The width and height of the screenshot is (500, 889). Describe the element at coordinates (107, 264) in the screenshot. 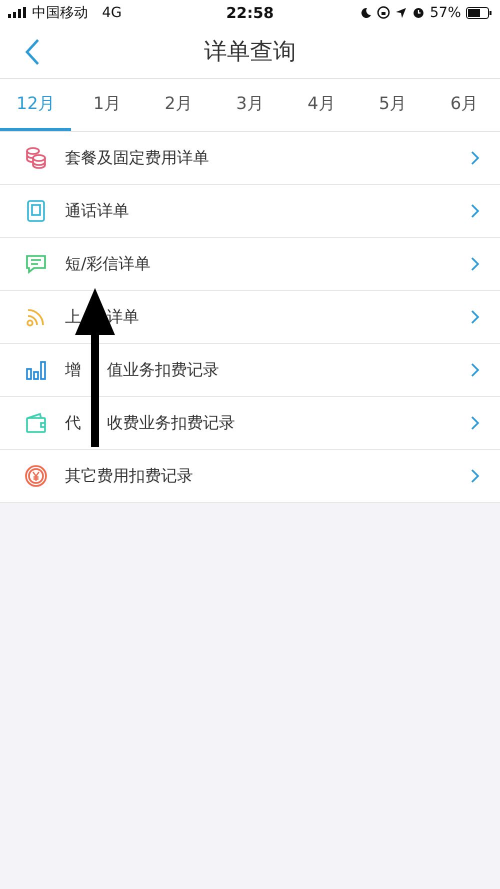

I see `row-label: 短/彩信详单` at that location.